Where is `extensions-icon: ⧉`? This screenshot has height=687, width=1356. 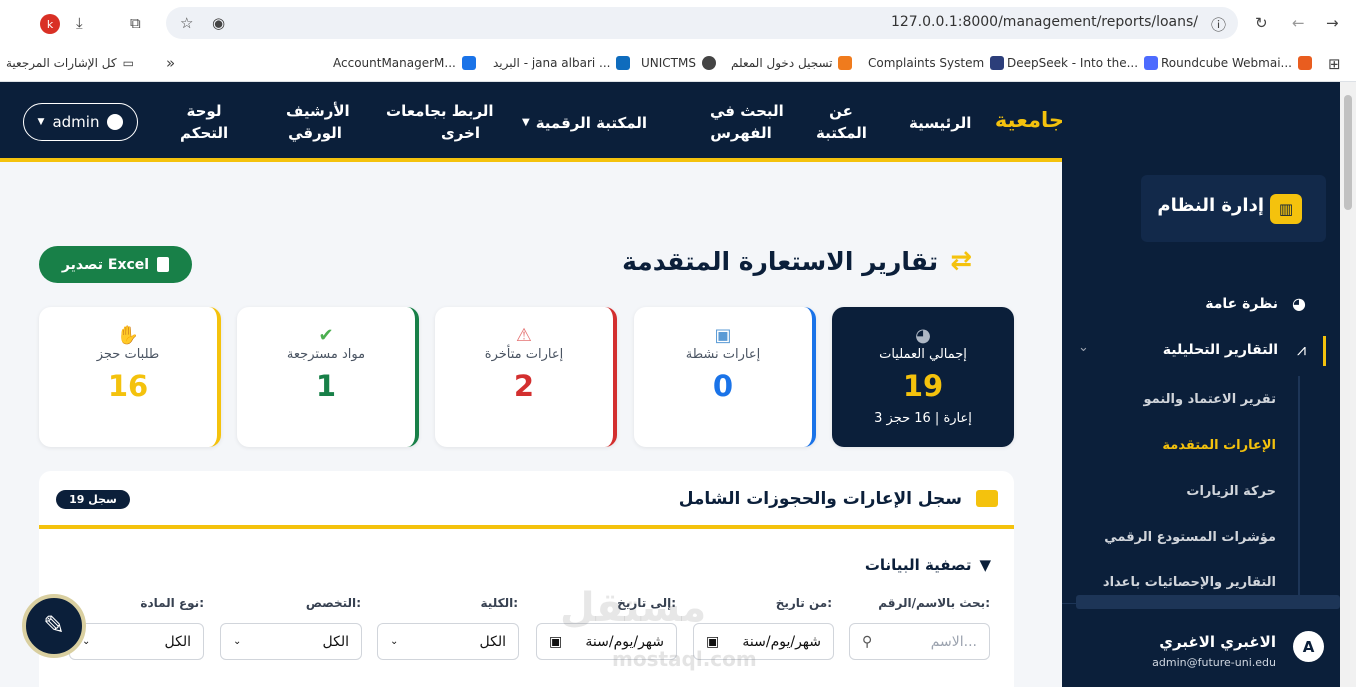 extensions-icon: ⧉ is located at coordinates (135, 23).